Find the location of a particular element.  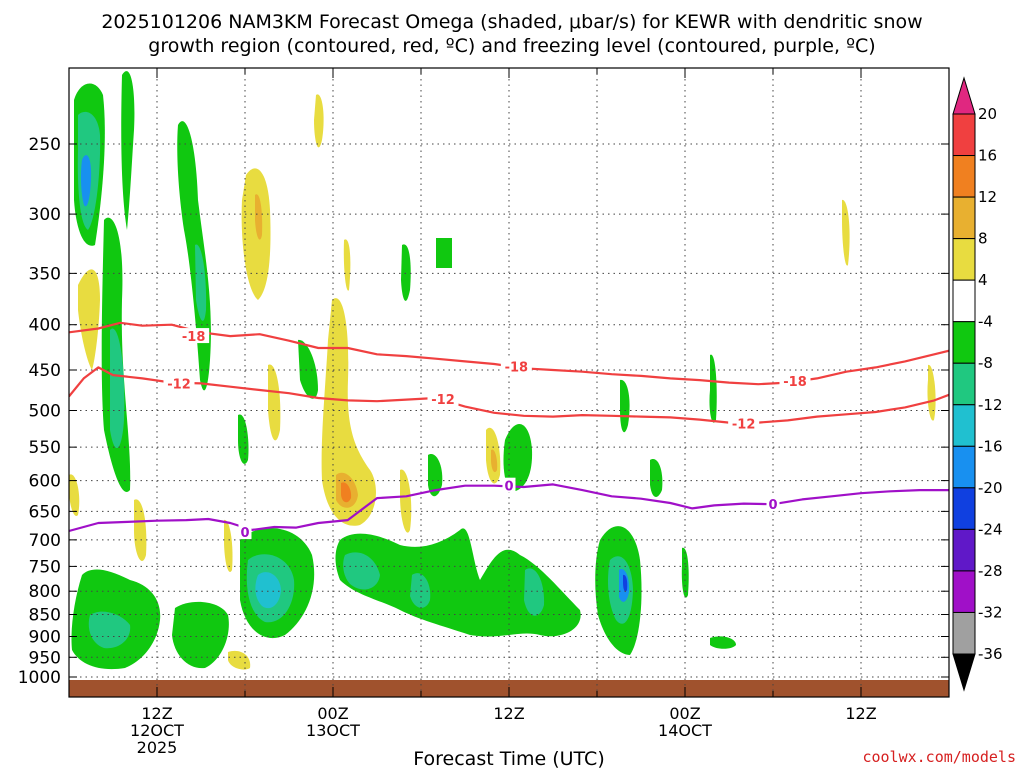

y-tick-label: 800 is located at coordinates (45, 592).